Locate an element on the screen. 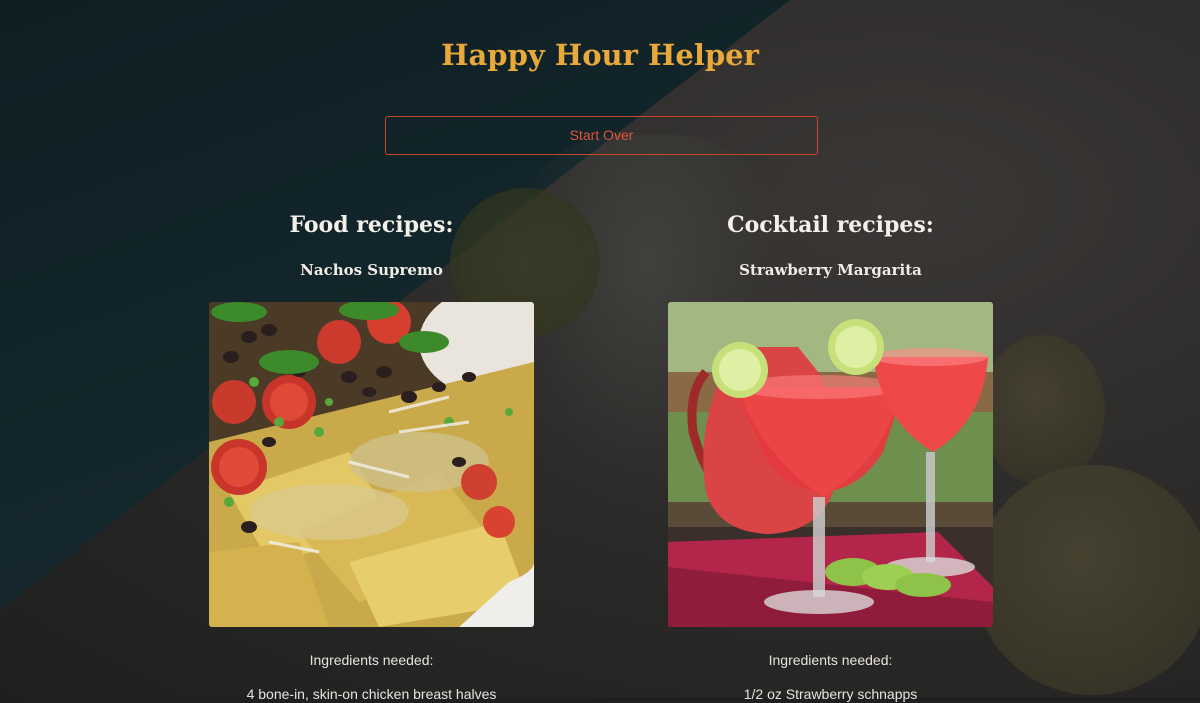 This screenshot has height=703, width=1200. page-title: Happy Hour Helper is located at coordinates (600, 55).